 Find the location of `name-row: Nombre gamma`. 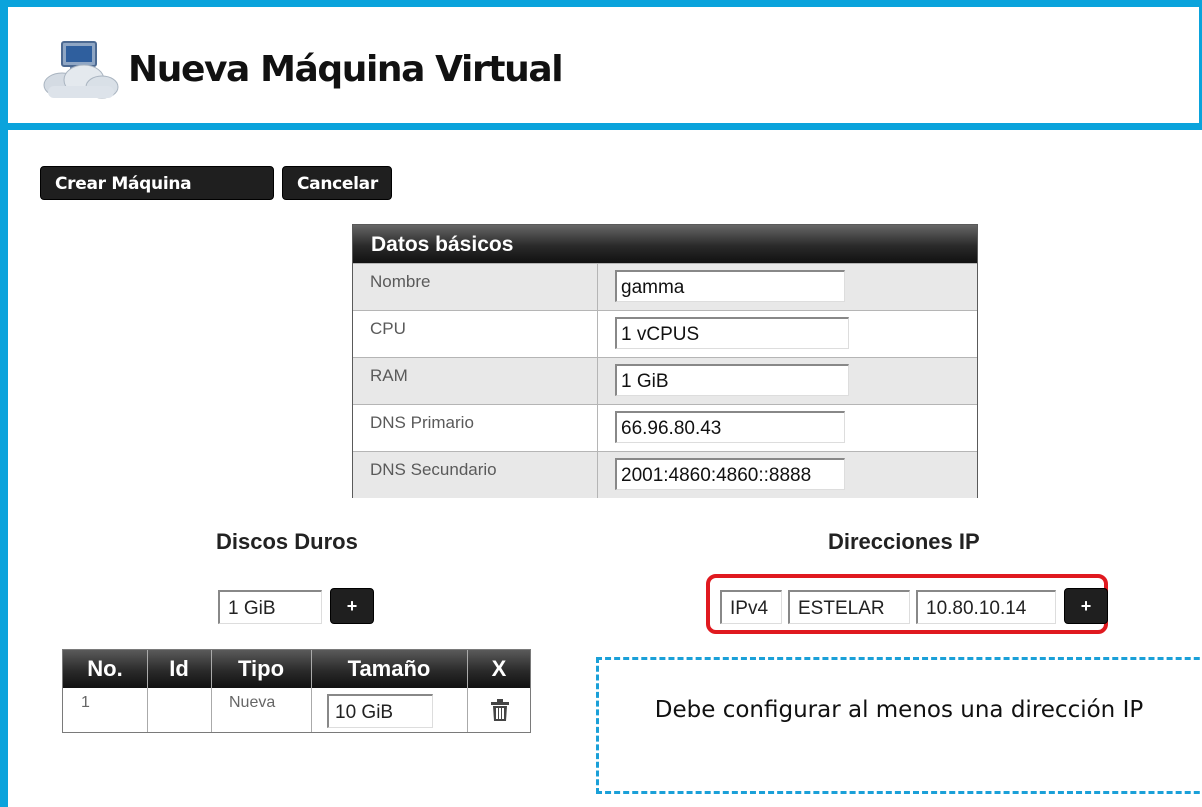

name-row: Nombre gamma is located at coordinates (665, 286).